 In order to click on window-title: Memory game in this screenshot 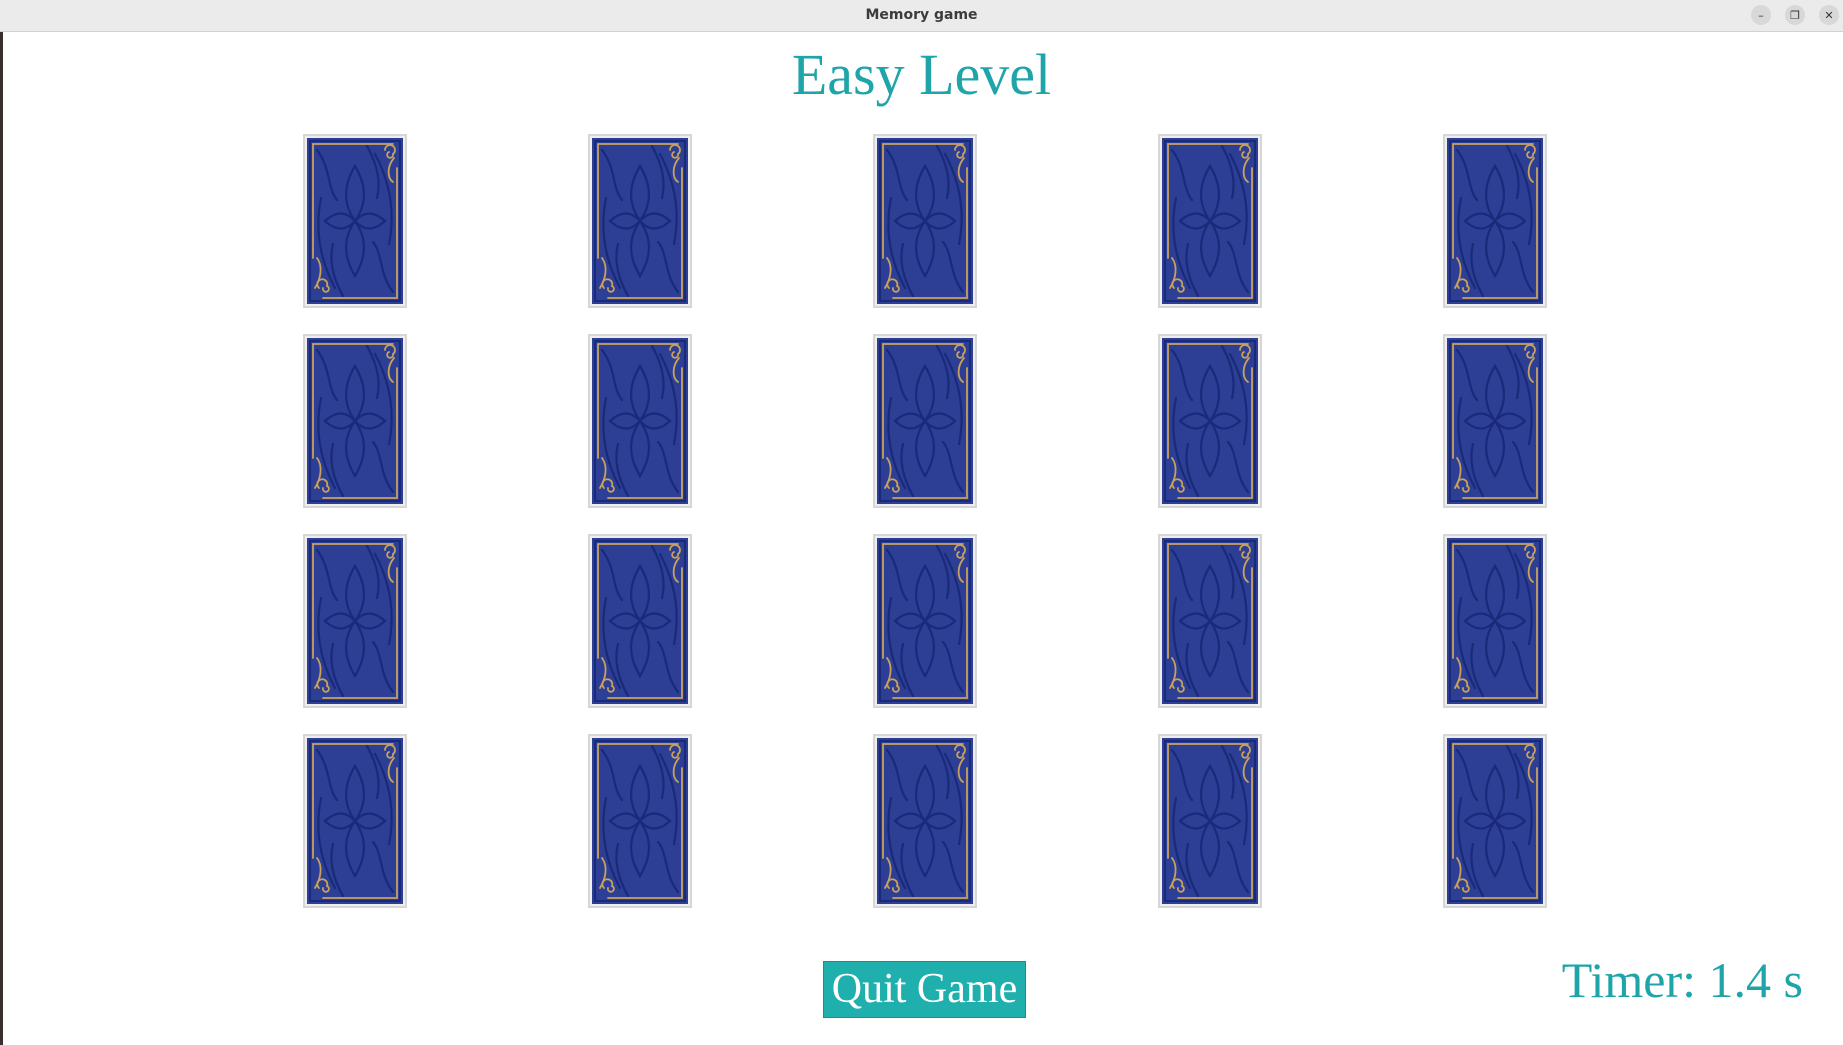, I will do `click(921, 15)`.